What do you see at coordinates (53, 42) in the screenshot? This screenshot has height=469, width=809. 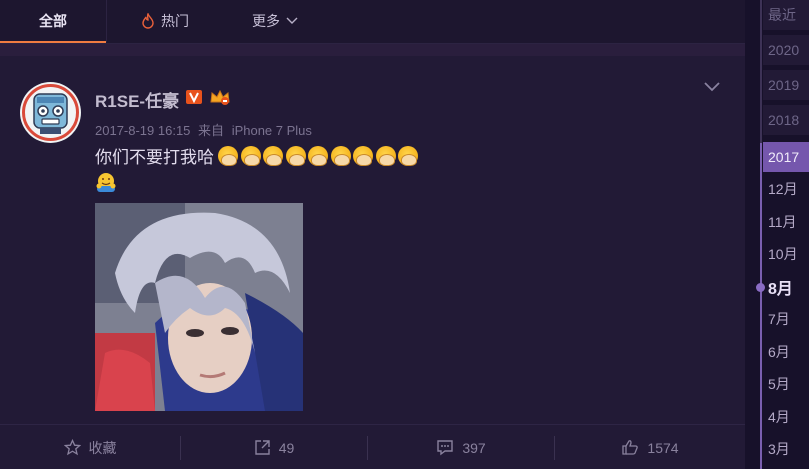 I see `active-tab-underline` at bounding box center [53, 42].